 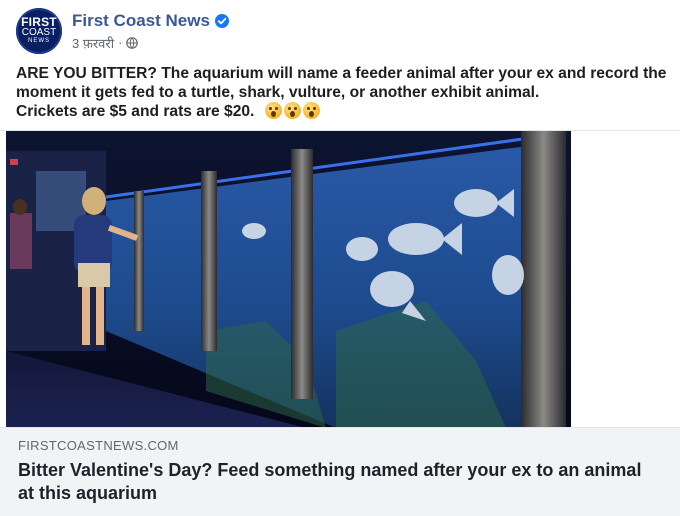 I want to click on page-name-link: First Coast News, so click(x=141, y=21).